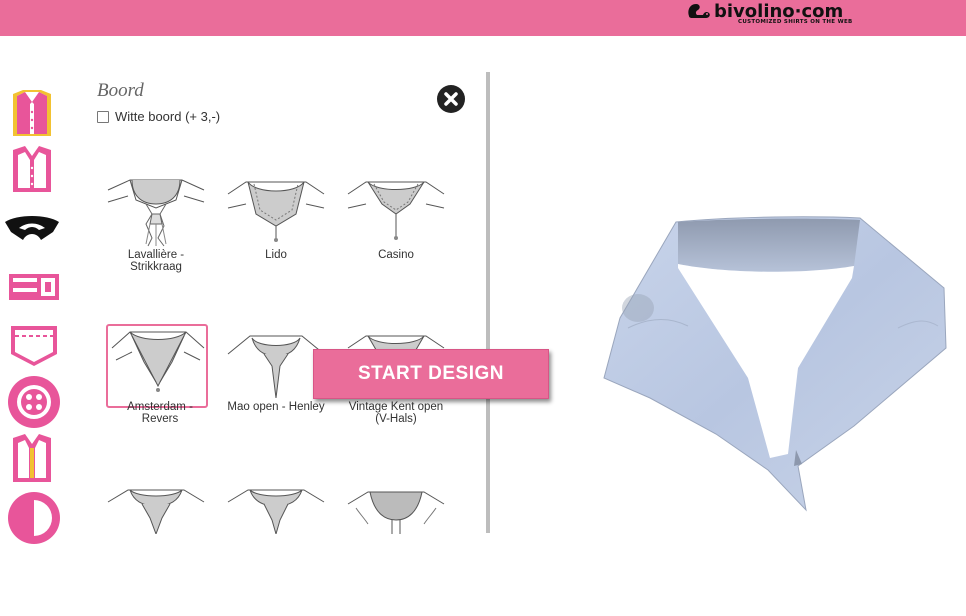 This screenshot has height=616, width=966. I want to click on collar-option-casino: Casino, so click(396, 240).